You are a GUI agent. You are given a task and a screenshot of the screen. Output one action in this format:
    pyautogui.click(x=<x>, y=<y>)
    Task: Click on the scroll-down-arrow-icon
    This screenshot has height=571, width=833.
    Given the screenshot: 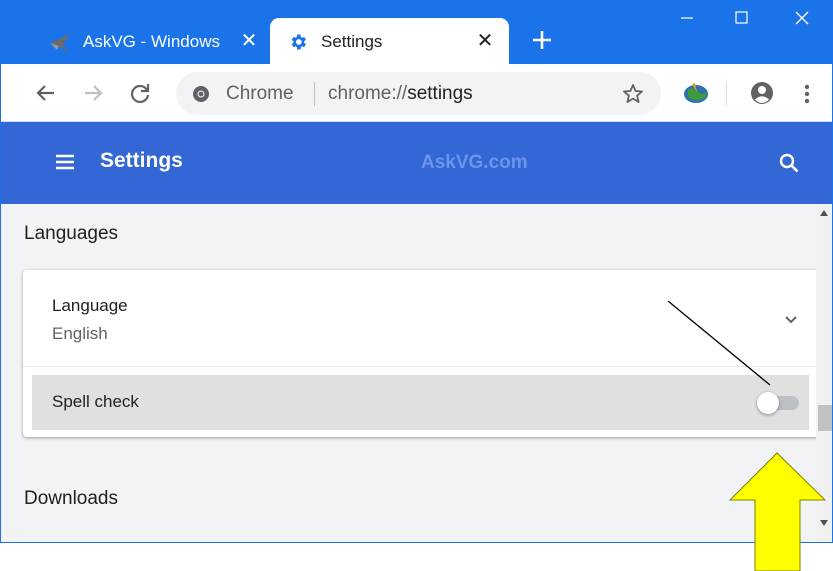 What is the action you would take?
    pyautogui.click(x=824, y=523)
    